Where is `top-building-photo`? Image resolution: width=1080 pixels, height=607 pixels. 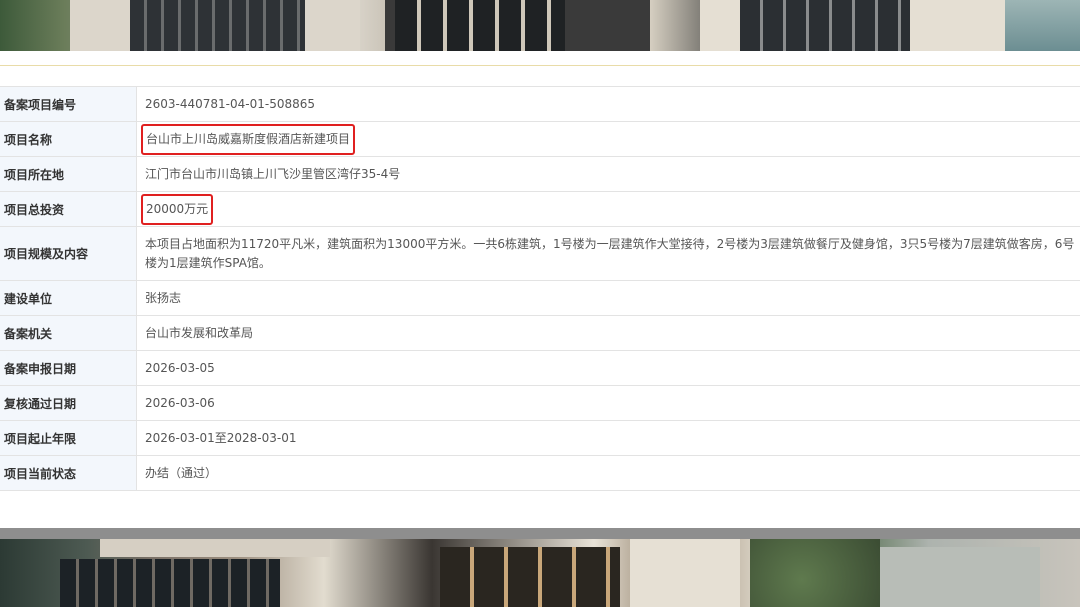 top-building-photo is located at coordinates (540, 25).